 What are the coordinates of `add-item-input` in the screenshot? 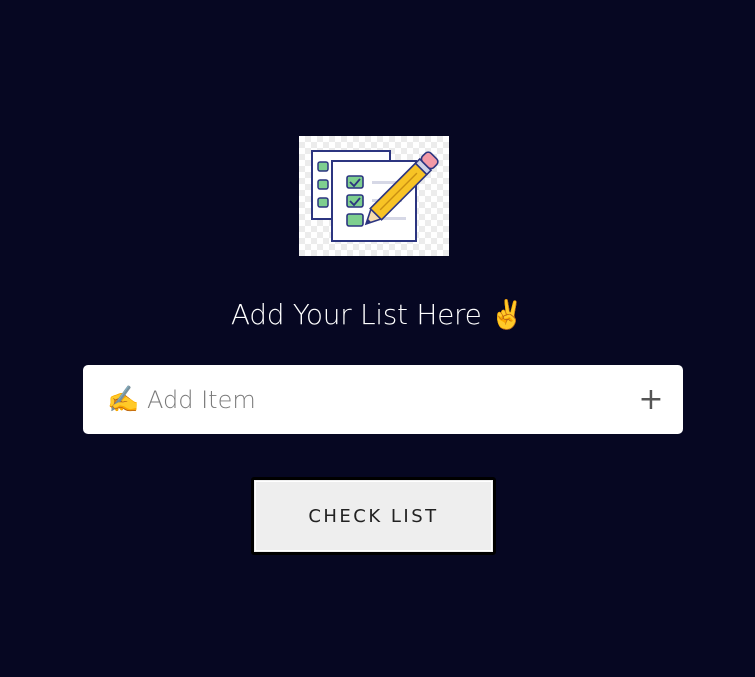 It's located at (382, 399).